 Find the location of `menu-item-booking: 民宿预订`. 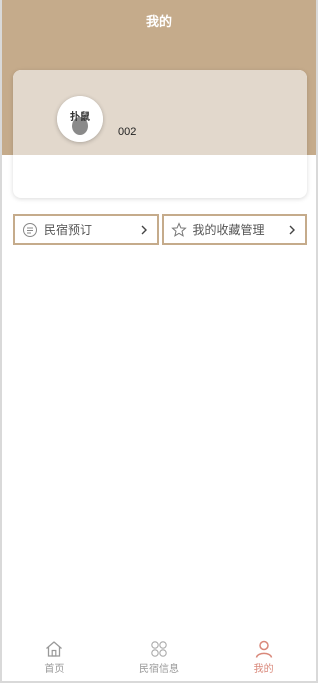

menu-item-booking: 民宿预订 is located at coordinates (86, 229).